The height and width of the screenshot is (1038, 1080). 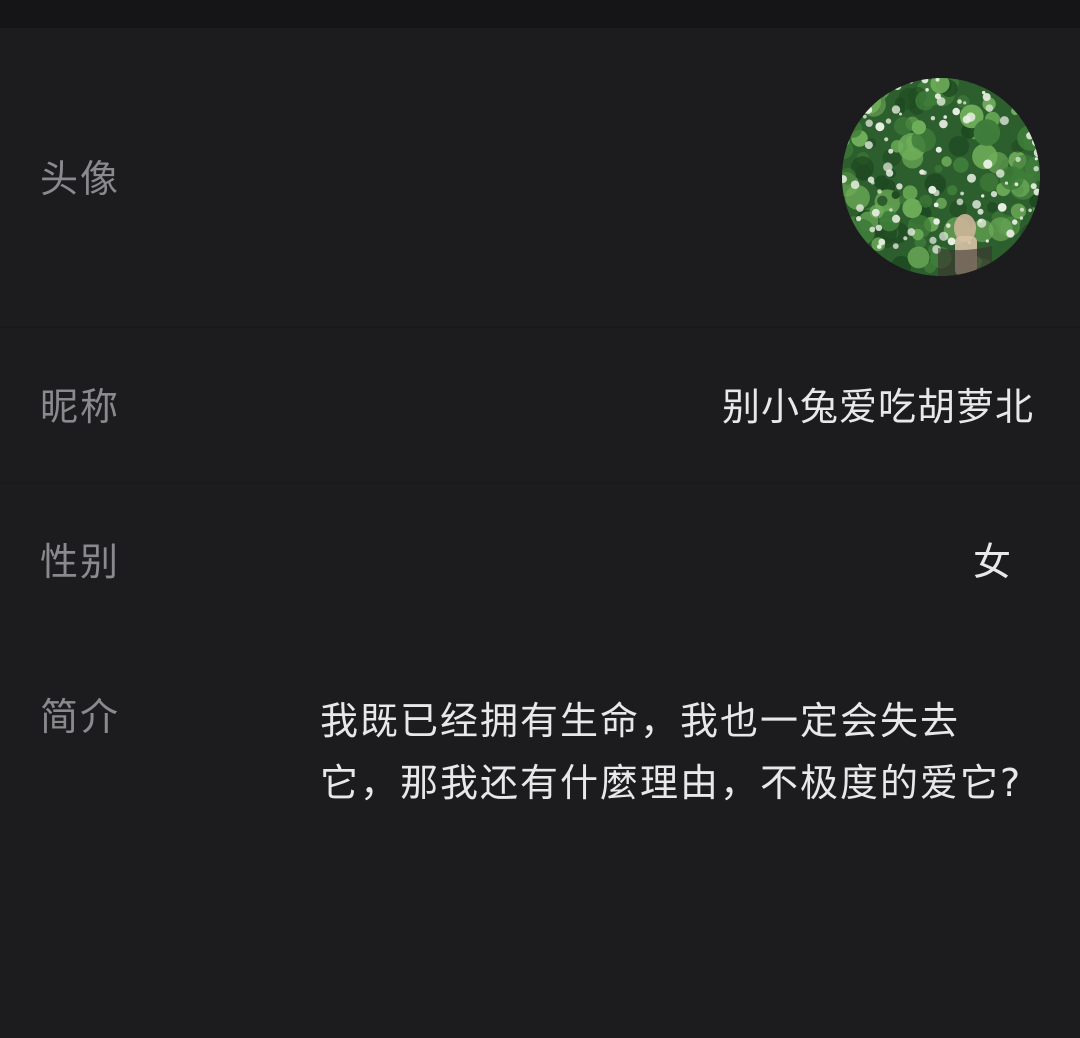 I want to click on bio-label: 简介, so click(x=80, y=717).